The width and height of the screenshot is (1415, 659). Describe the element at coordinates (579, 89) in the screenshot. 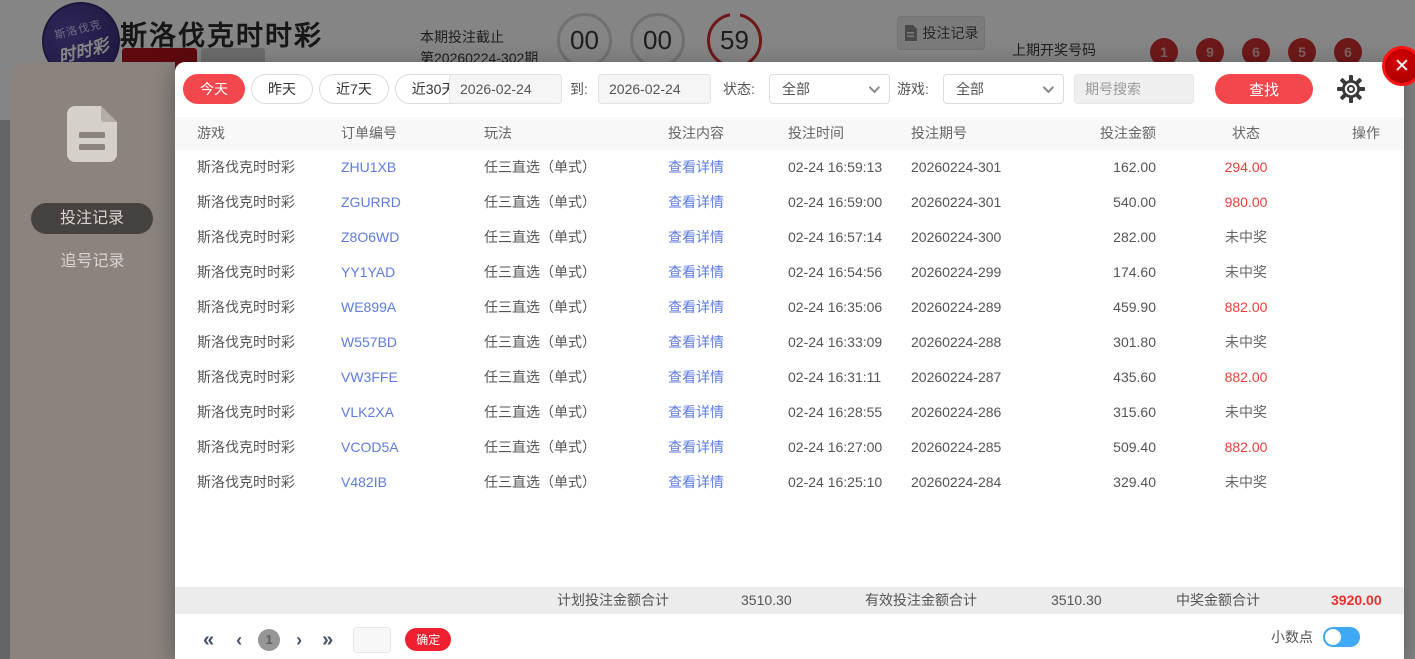

I see `date-to-label: 到:` at that location.